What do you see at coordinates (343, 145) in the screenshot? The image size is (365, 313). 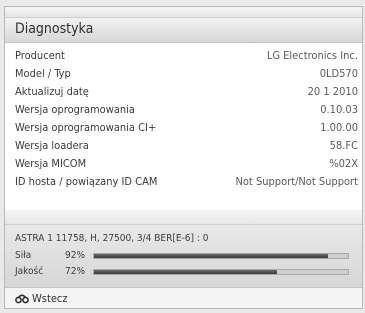 I see `info-value: 58.FC` at bounding box center [343, 145].